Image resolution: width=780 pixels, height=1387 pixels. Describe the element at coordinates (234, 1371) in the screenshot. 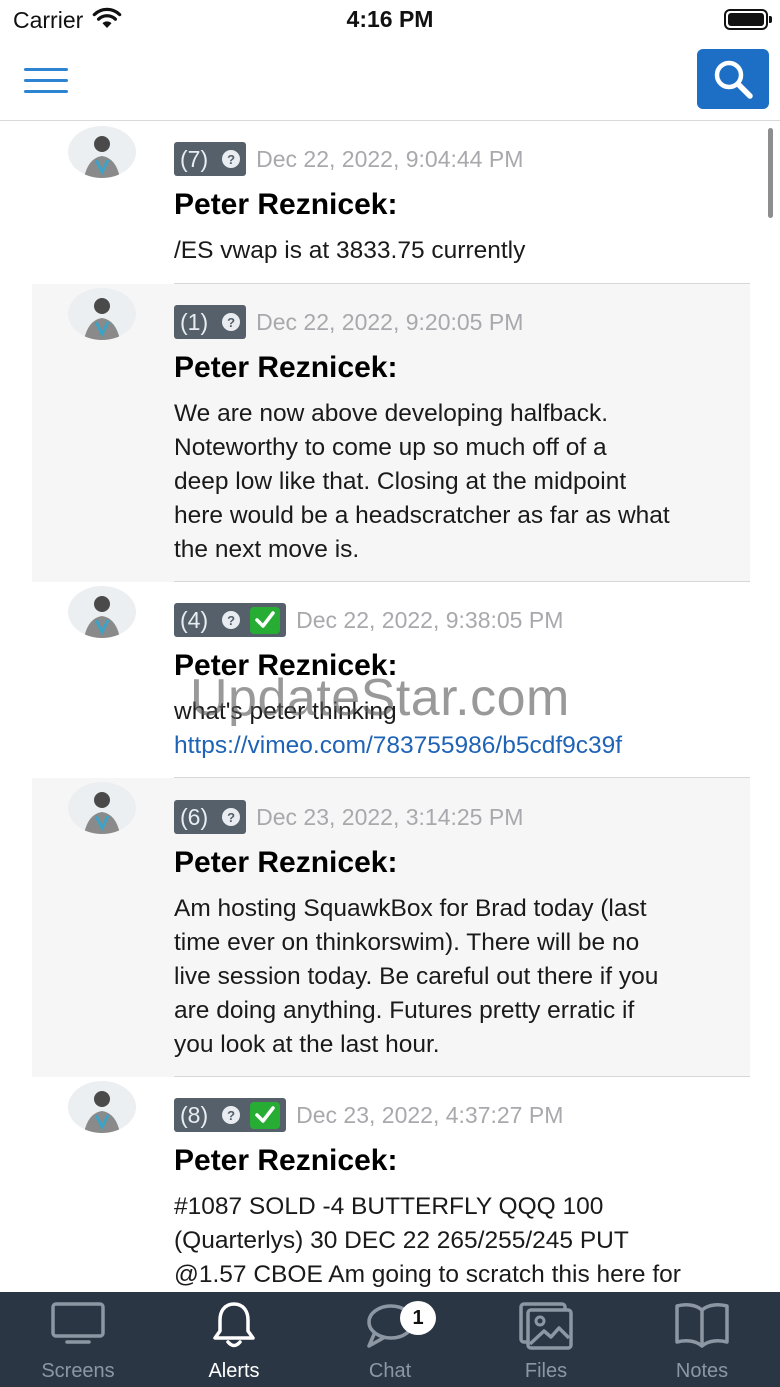

I see `tab-label: Alerts` at that location.